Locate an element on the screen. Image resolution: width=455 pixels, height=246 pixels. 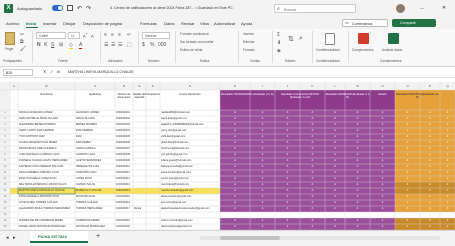
menu-disposicion: Disposición de página is located at coordinates (102, 23).